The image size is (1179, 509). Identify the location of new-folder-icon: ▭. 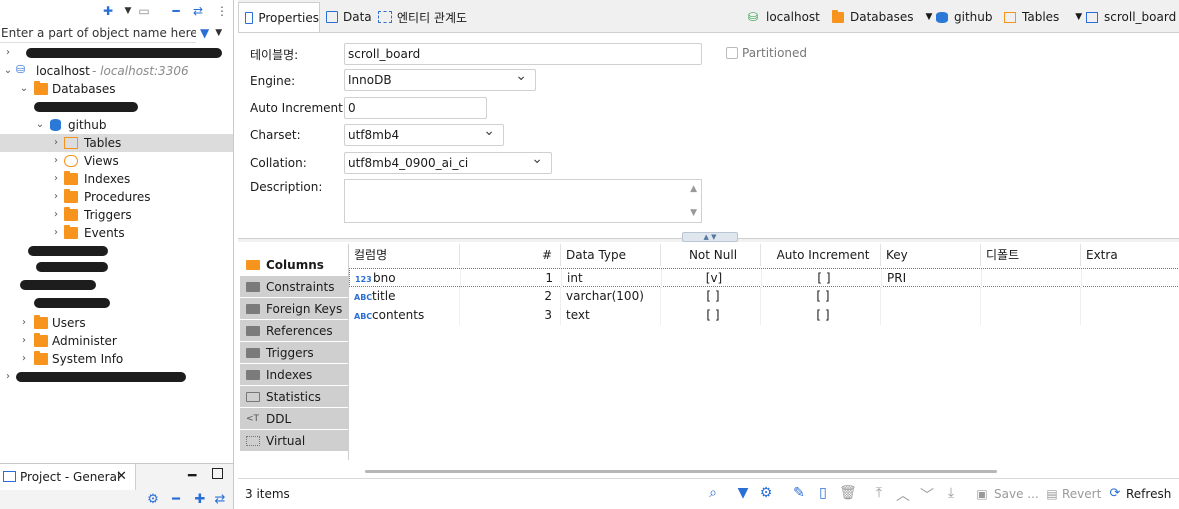
(144, 11).